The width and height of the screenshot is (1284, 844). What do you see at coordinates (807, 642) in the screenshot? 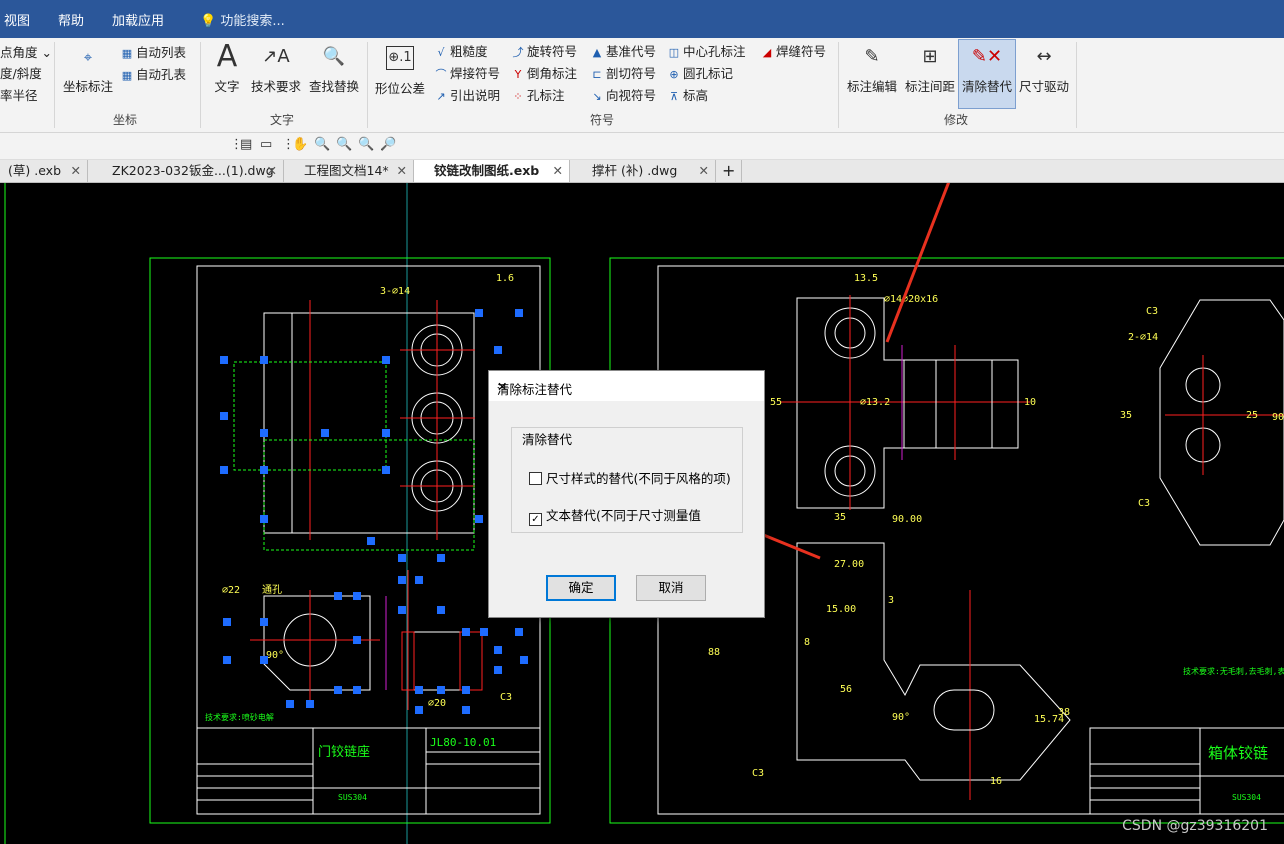
I see `dim-8: 8` at bounding box center [807, 642].